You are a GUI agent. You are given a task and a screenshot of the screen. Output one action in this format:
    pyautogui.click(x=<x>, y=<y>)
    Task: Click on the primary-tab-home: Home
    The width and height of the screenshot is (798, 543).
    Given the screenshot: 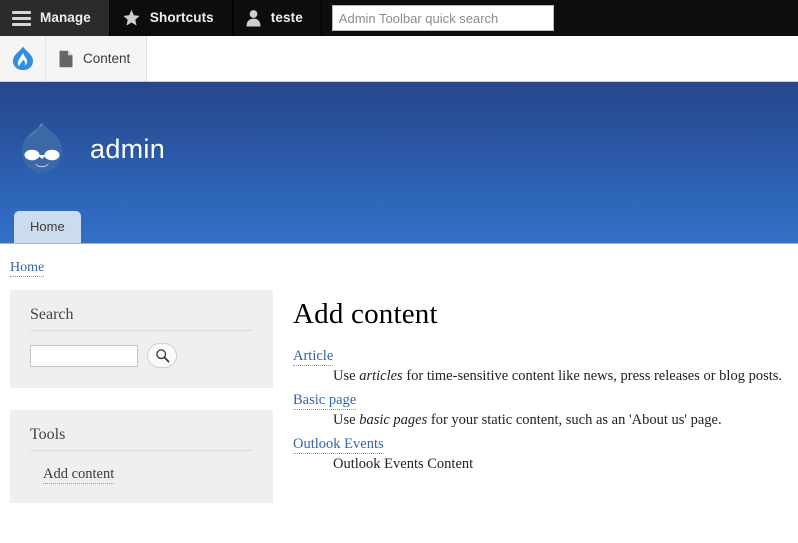 What is the action you would take?
    pyautogui.click(x=47, y=227)
    